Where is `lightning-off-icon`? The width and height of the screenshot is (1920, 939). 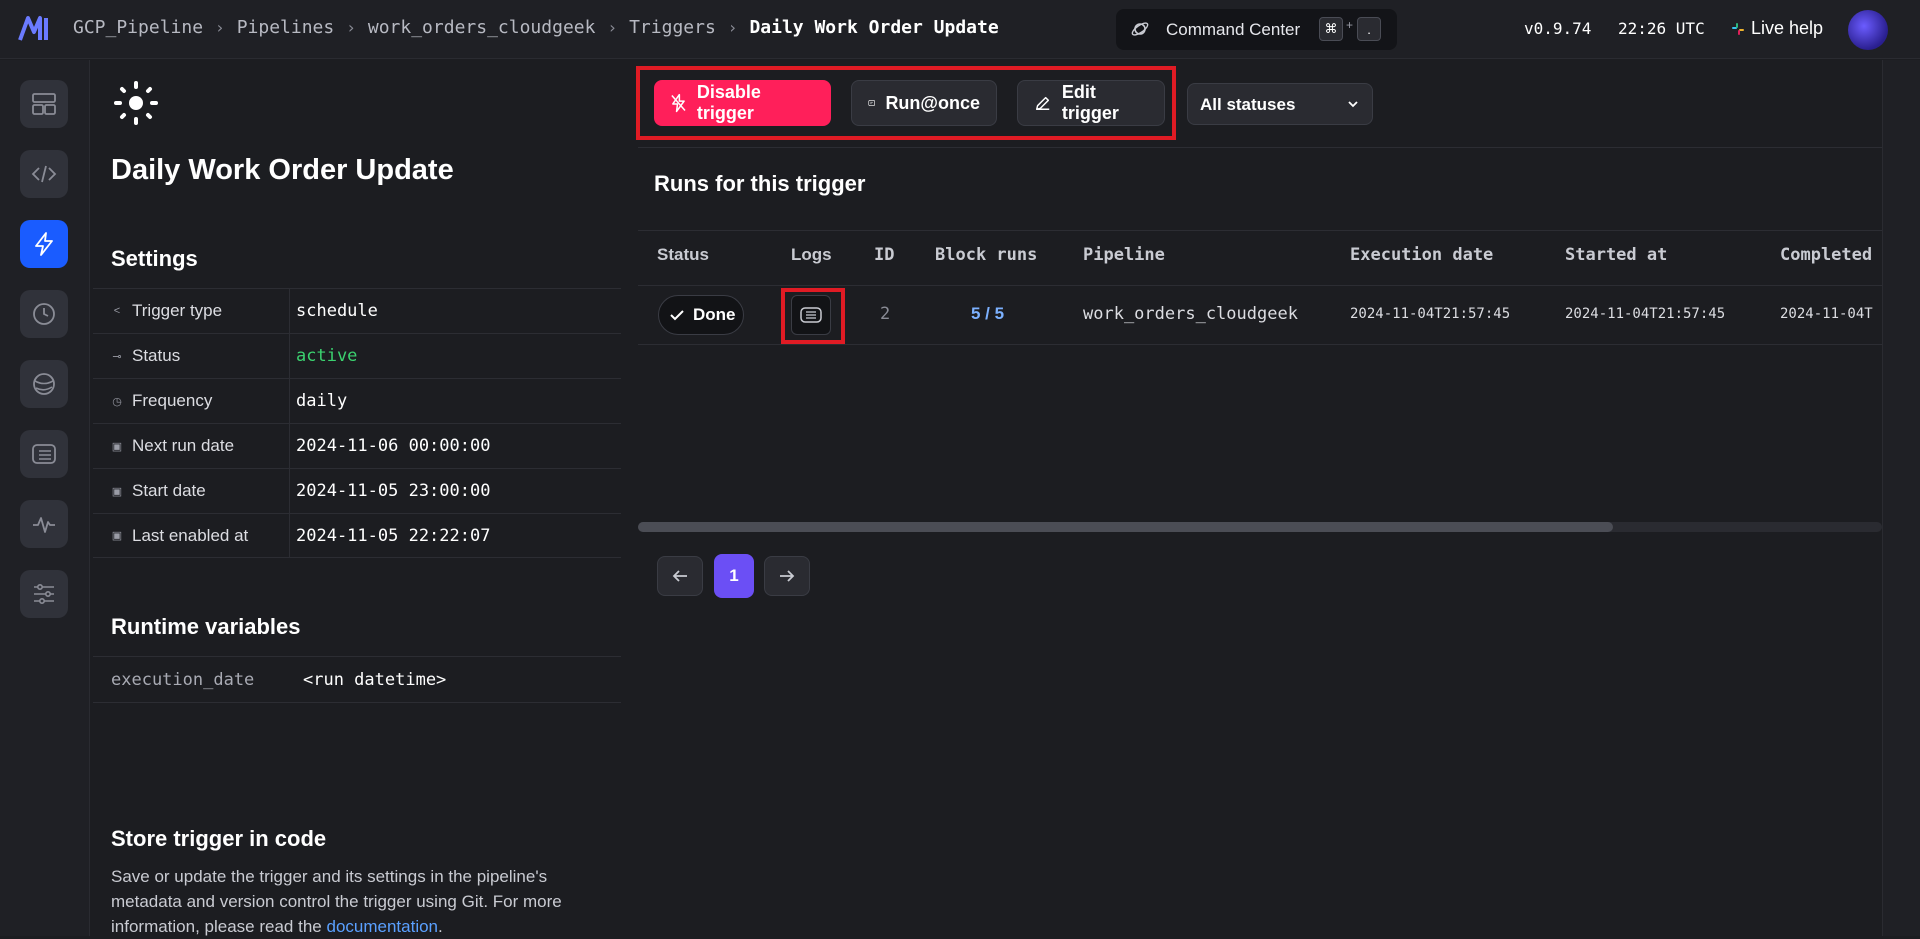
lightning-off-icon is located at coordinates (678, 103).